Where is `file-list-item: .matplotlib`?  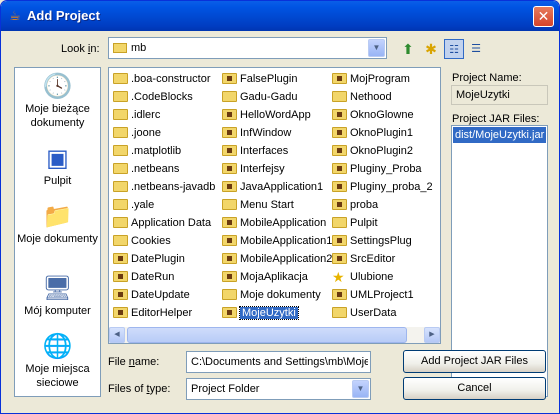 file-list-item: .matplotlib is located at coordinates (163, 151).